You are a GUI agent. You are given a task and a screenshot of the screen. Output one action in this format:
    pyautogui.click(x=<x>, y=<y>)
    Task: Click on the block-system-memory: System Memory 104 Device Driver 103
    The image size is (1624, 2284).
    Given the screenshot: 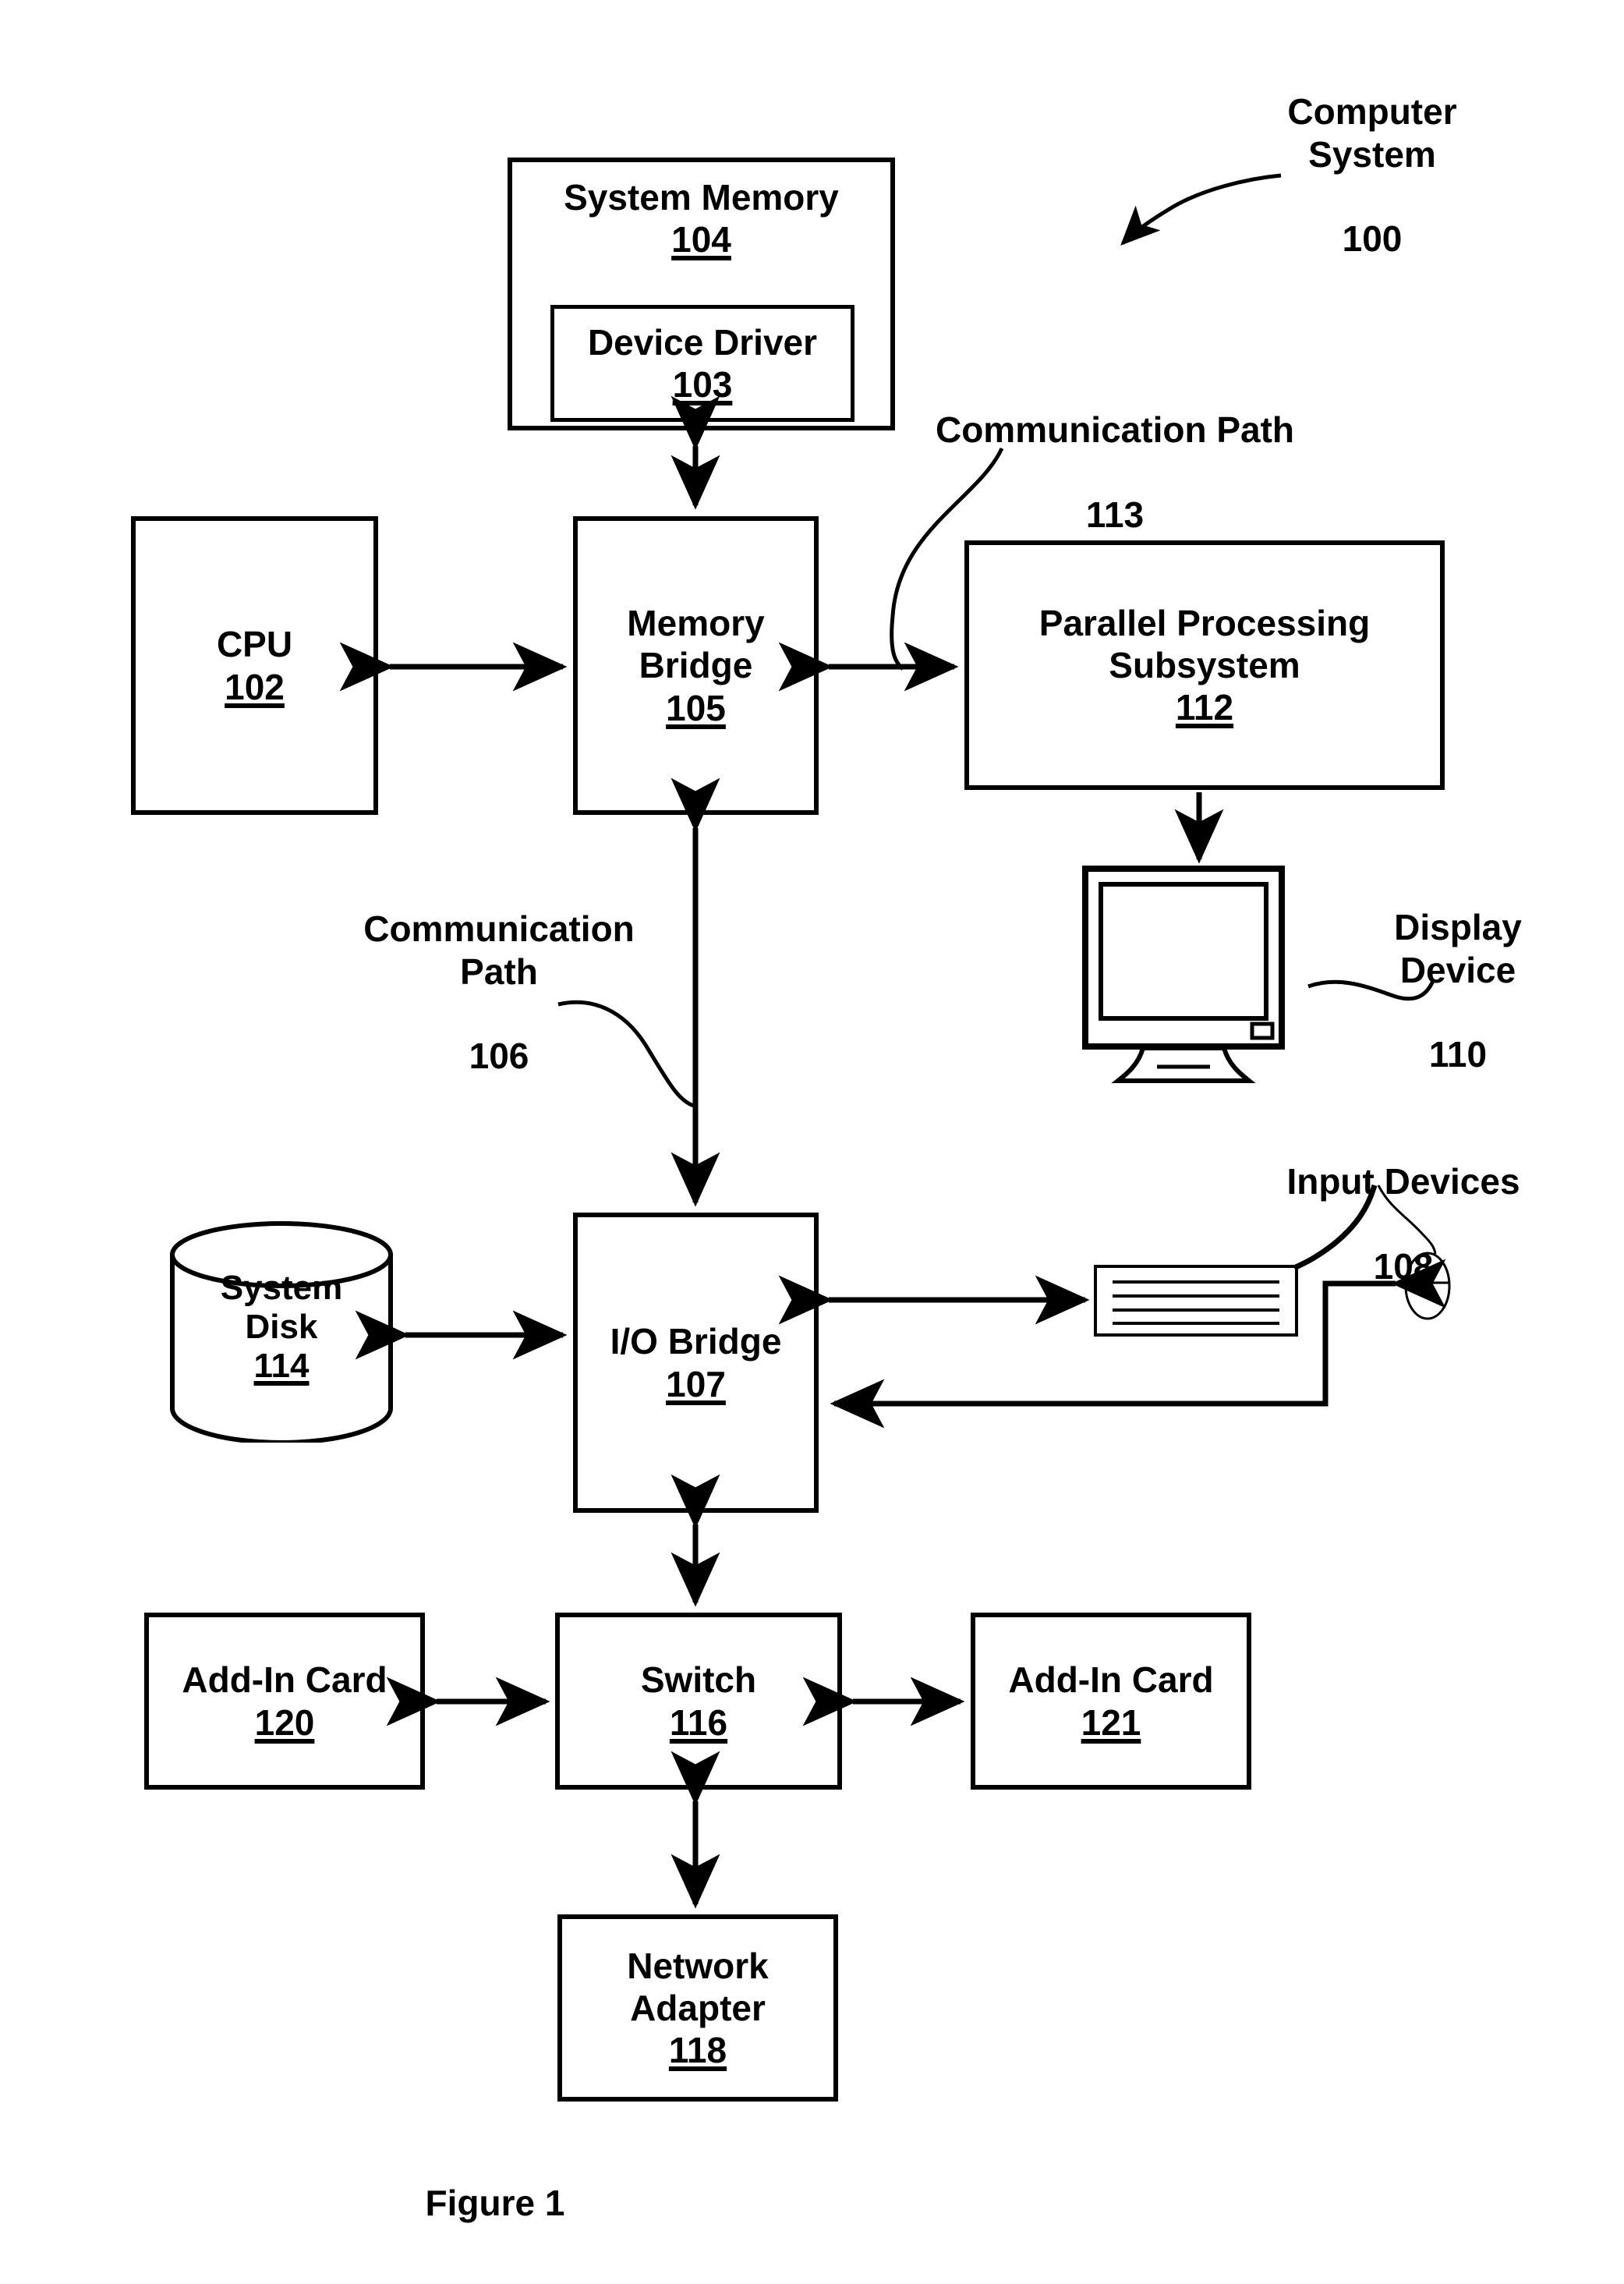 What is the action you would take?
    pyautogui.click(x=701, y=294)
    